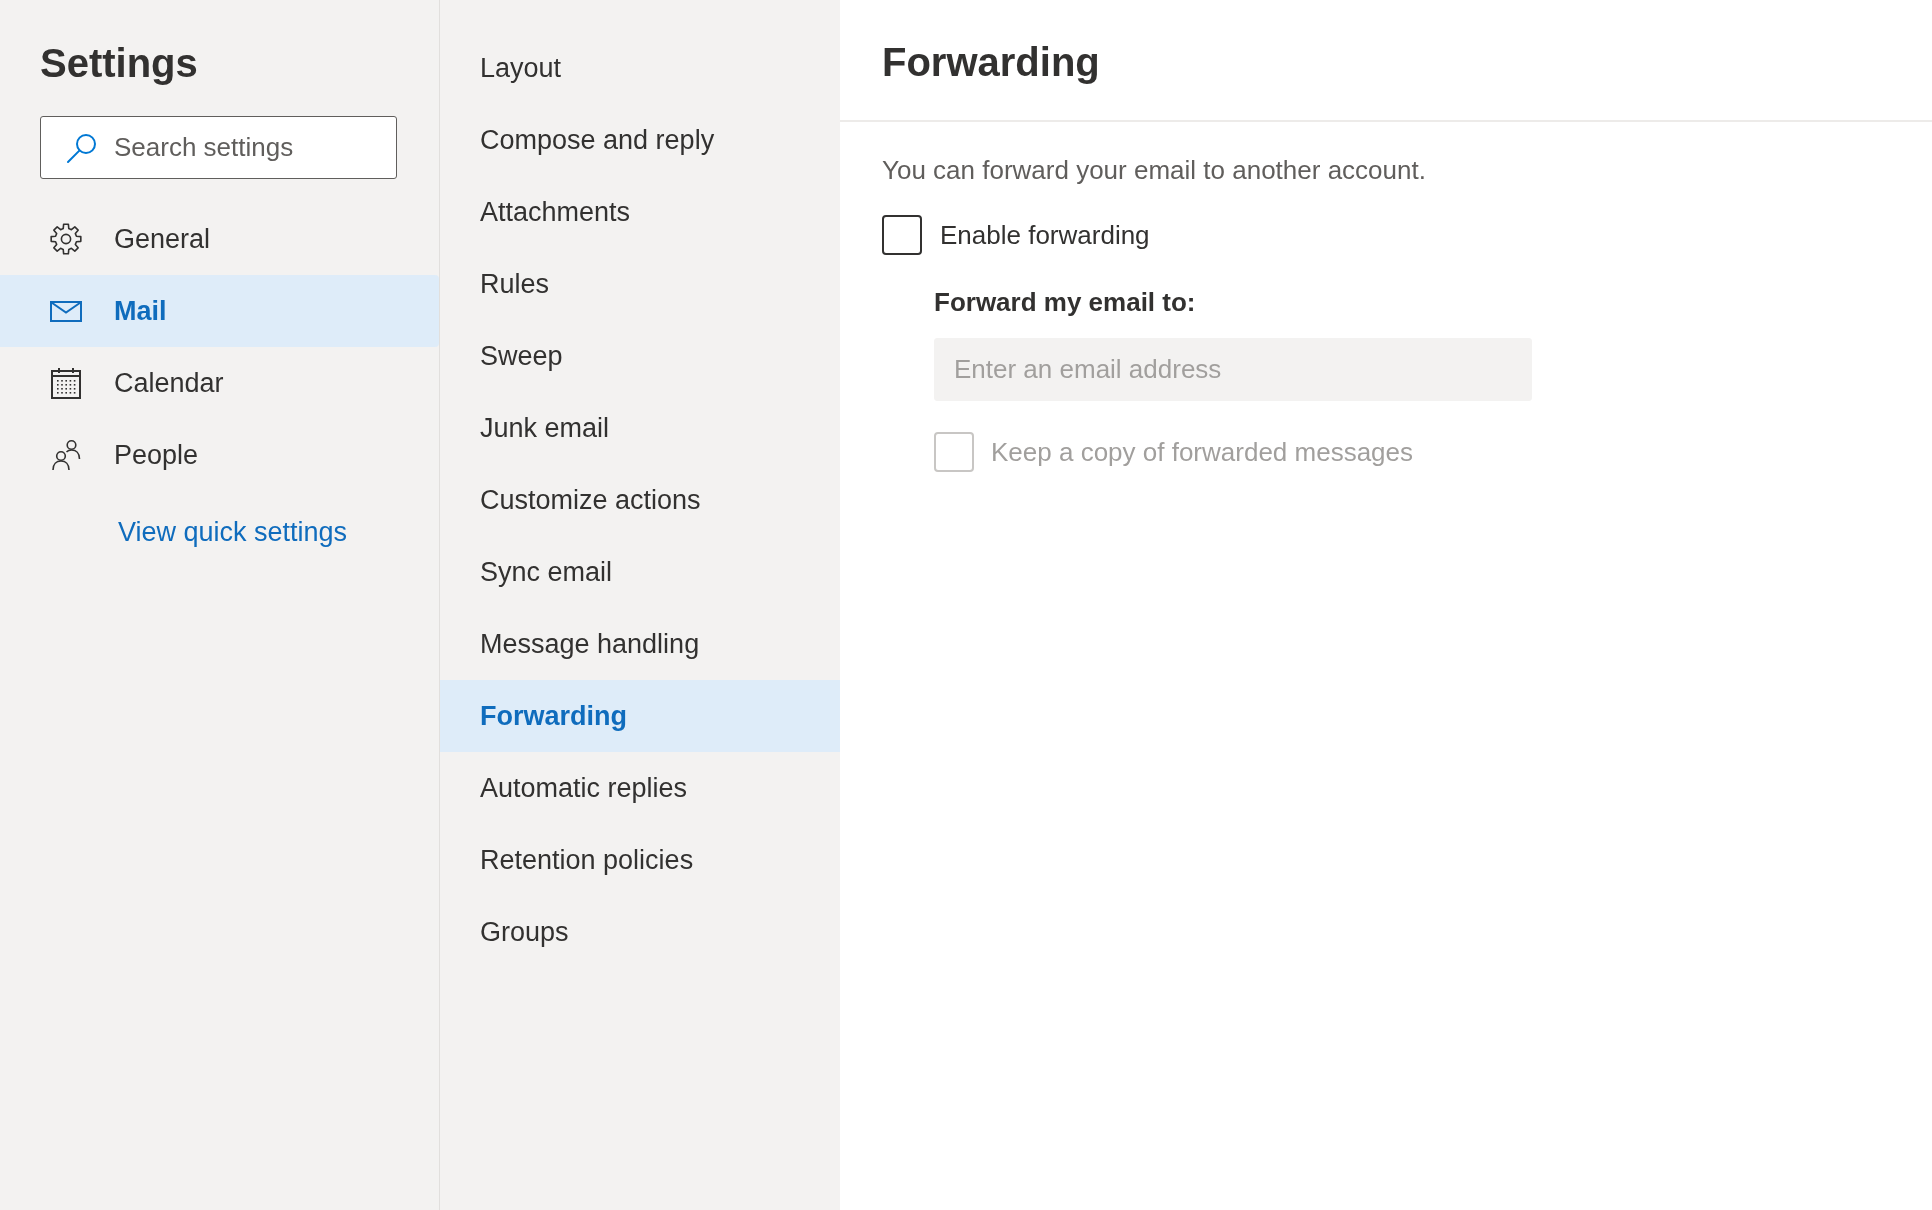 The image size is (1932, 1210). What do you see at coordinates (66, 239) in the screenshot?
I see `gear-icon` at bounding box center [66, 239].